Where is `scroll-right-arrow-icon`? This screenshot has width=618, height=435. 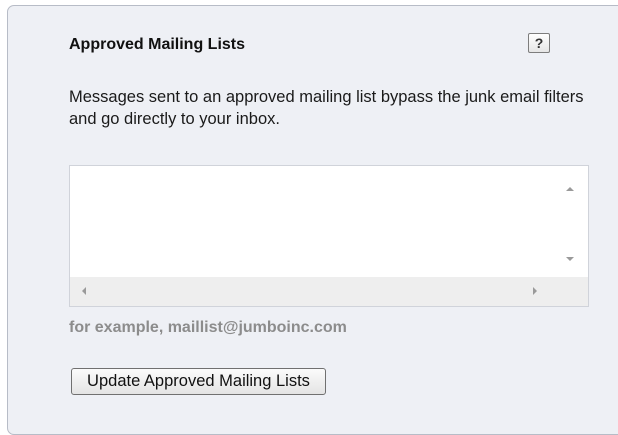 scroll-right-arrow-icon is located at coordinates (535, 291).